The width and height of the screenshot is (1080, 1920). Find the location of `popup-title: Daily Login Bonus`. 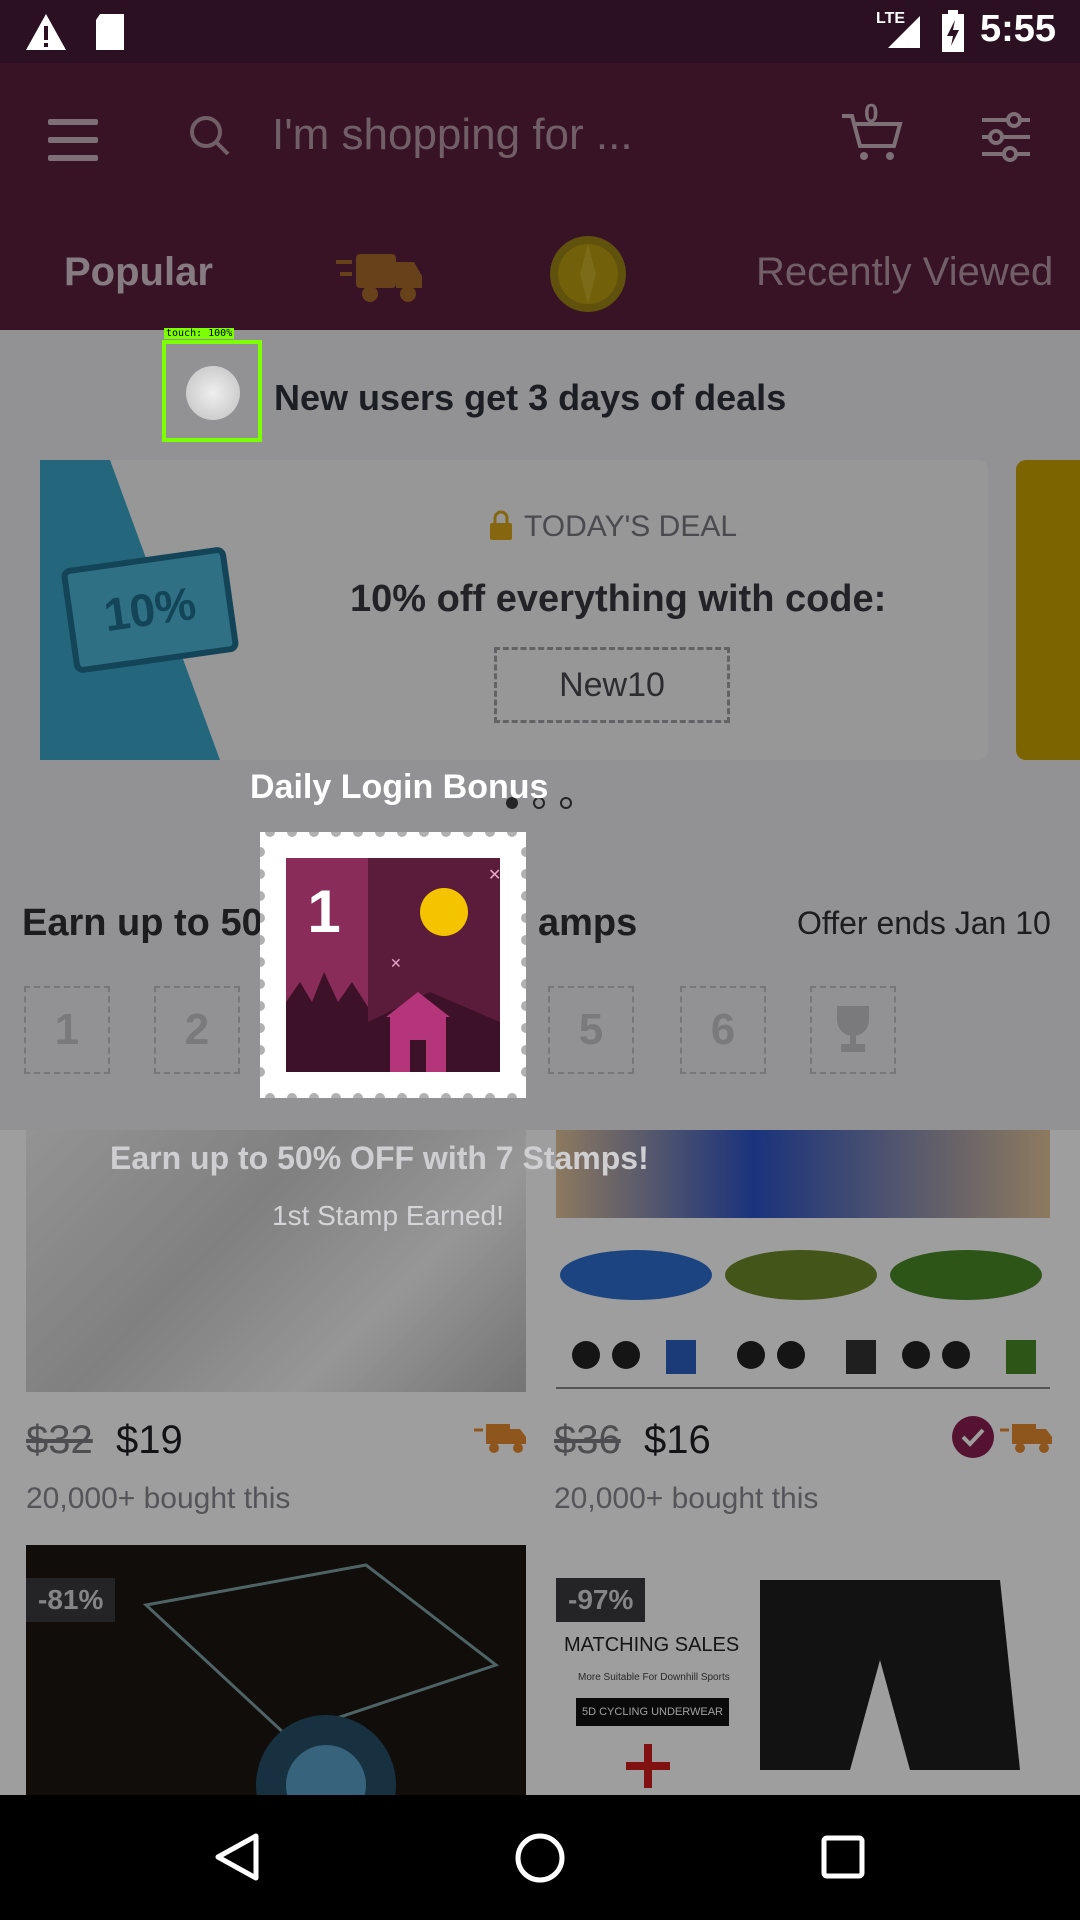

popup-title: Daily Login Bonus is located at coordinates (399, 787).